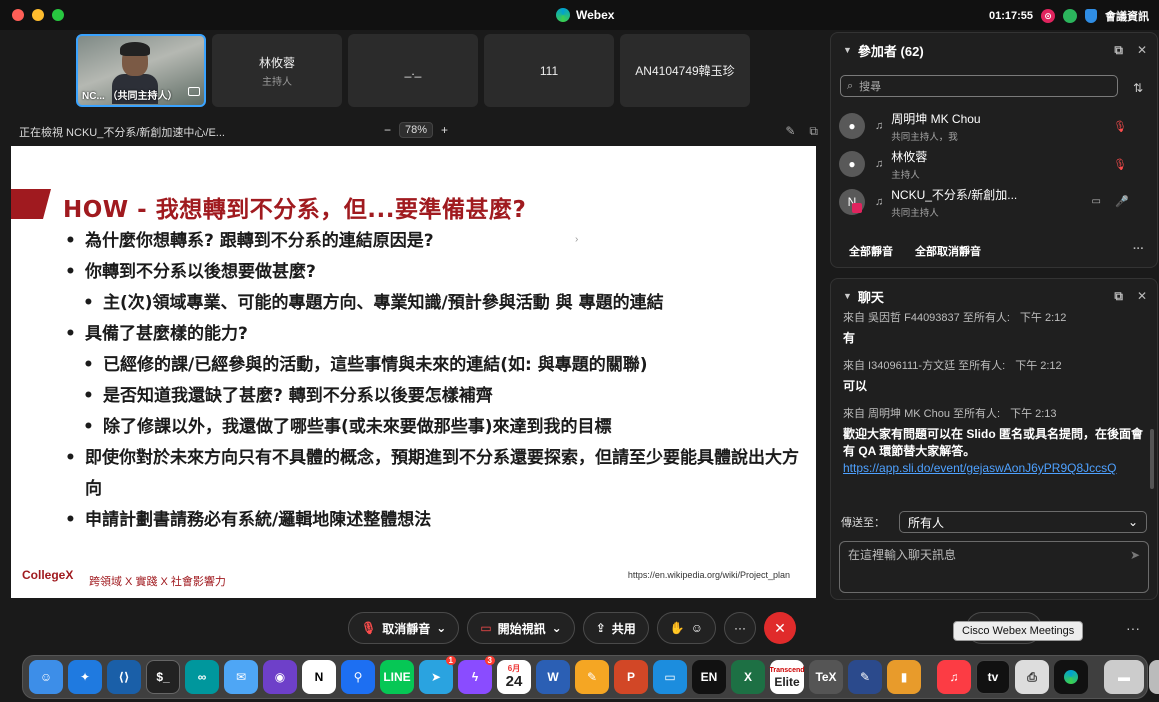 The image size is (1159, 702). Describe the element at coordinates (994, 296) in the screenshot. I see `chat-header: ▼ 聊天 ⧉ ✕` at that location.